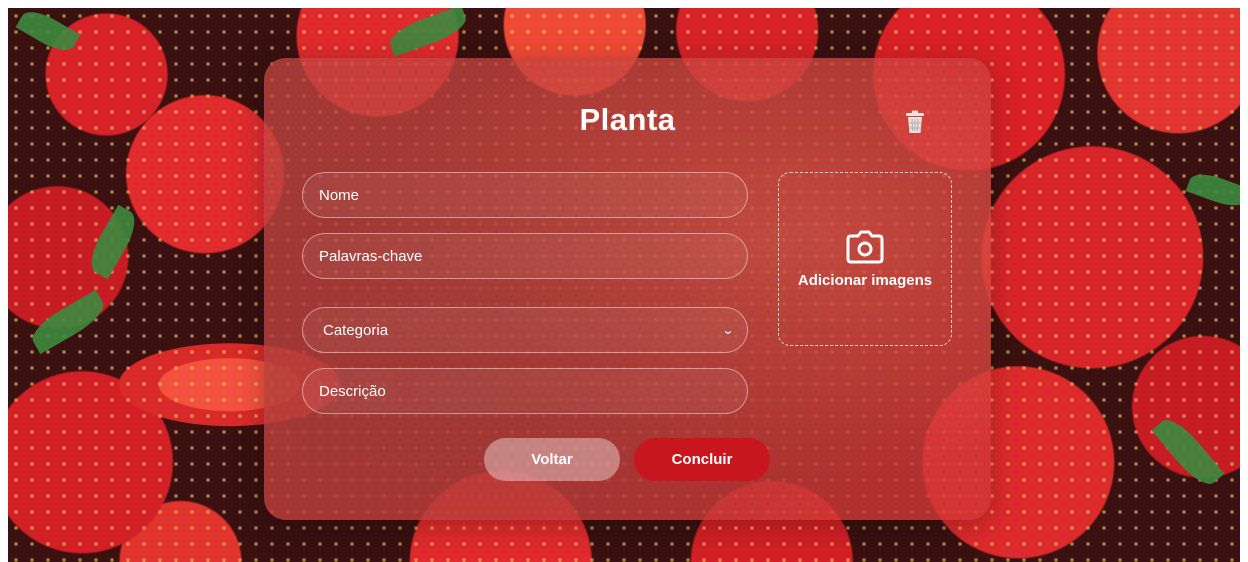 Image resolution: width=1248 pixels, height=562 pixels. Describe the element at coordinates (352, 391) in the screenshot. I see `description-placeholder: Descrição` at that location.